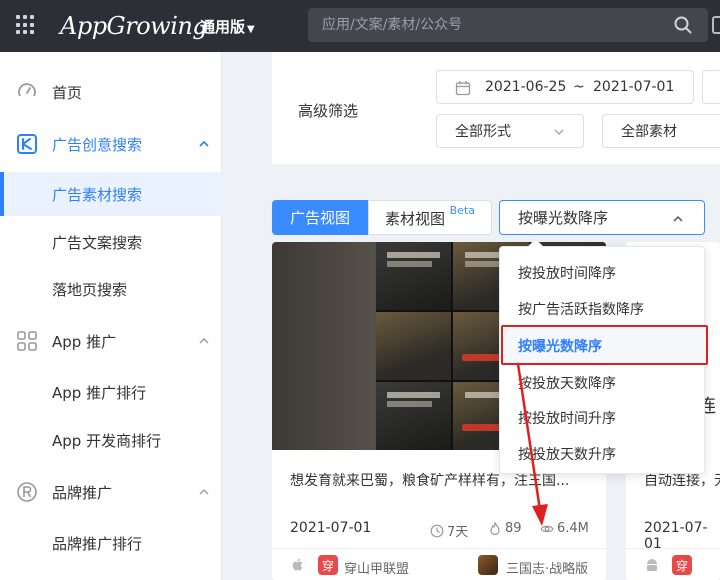 Image resolution: width=720 pixels, height=580 pixels. What do you see at coordinates (547, 567) in the screenshot?
I see `app-name: 三国志·战略版` at bounding box center [547, 567].